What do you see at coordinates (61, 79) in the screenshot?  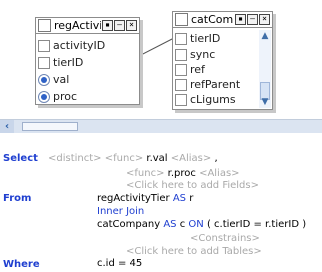 I see `field-label: val` at bounding box center [61, 79].